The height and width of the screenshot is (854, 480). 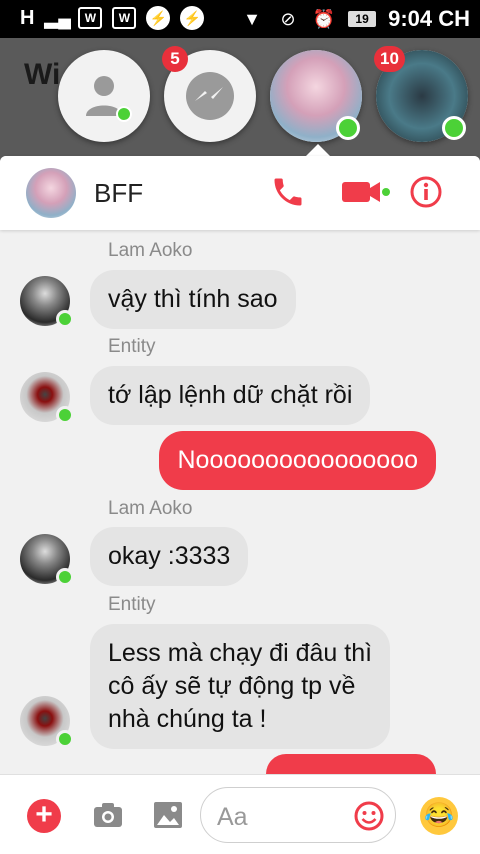 What do you see at coordinates (369, 816) in the screenshot?
I see `smiley-icon` at bounding box center [369, 816].